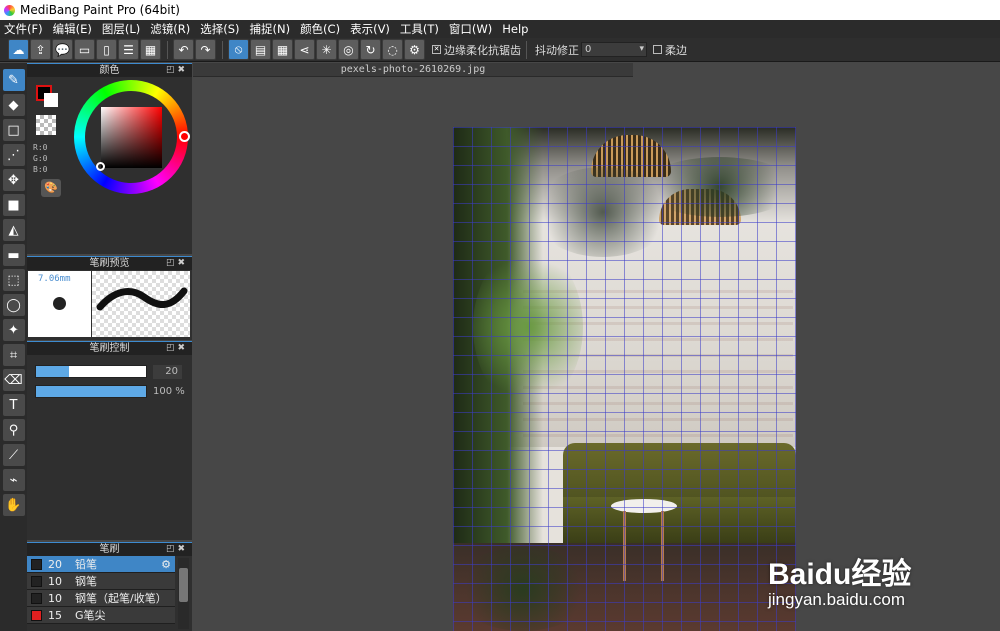 The image size is (1000, 631). What do you see at coordinates (40, 49) in the screenshot?
I see `share-icon: ⇪` at bounding box center [40, 49].